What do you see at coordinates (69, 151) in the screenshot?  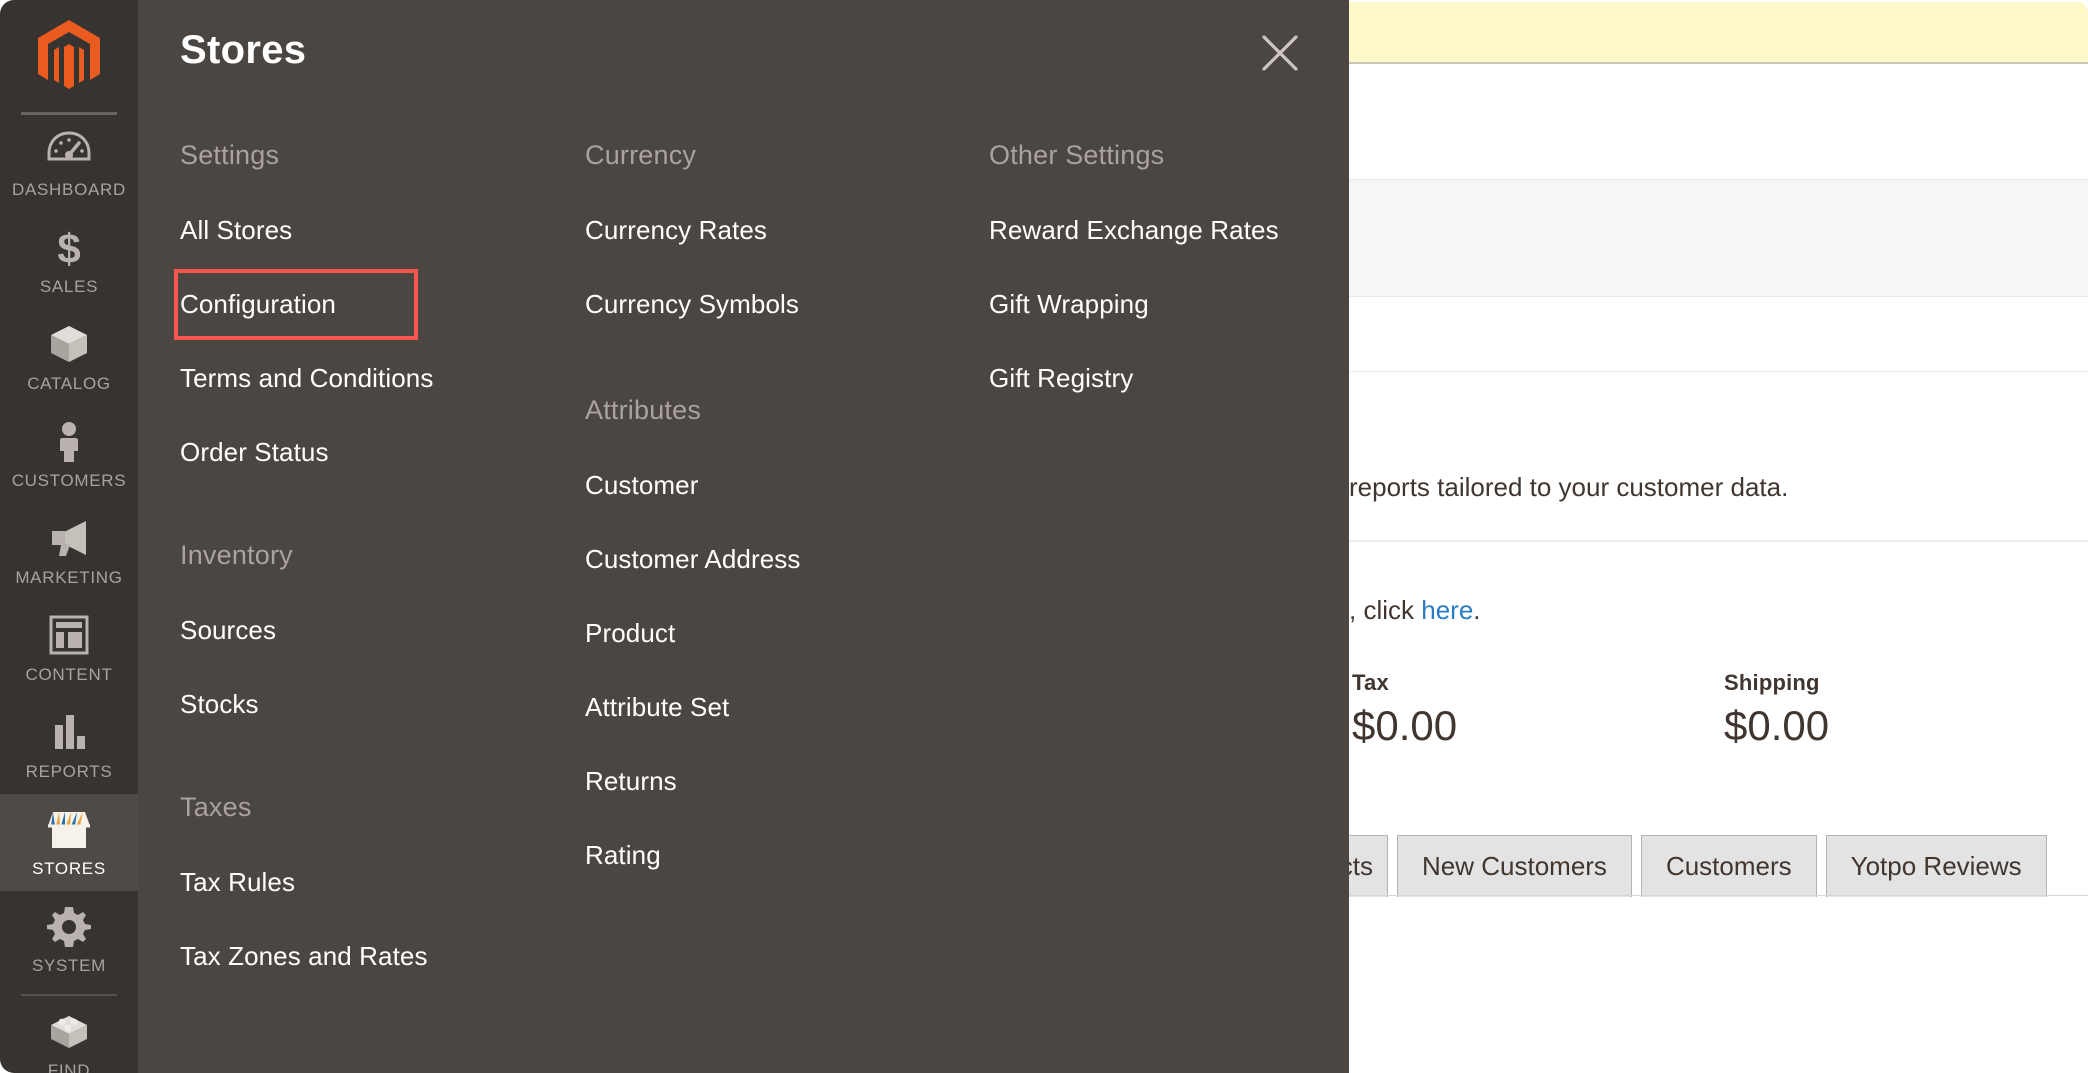 I see `dashboard-gauge-icon` at bounding box center [69, 151].